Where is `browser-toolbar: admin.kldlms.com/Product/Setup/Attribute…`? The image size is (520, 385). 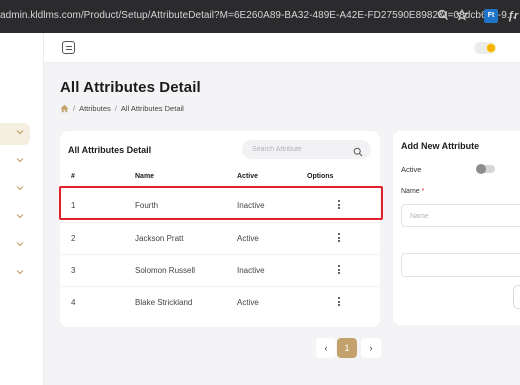 browser-toolbar: admin.kldlms.com/Product/Setup/Attribute… is located at coordinates (260, 16).